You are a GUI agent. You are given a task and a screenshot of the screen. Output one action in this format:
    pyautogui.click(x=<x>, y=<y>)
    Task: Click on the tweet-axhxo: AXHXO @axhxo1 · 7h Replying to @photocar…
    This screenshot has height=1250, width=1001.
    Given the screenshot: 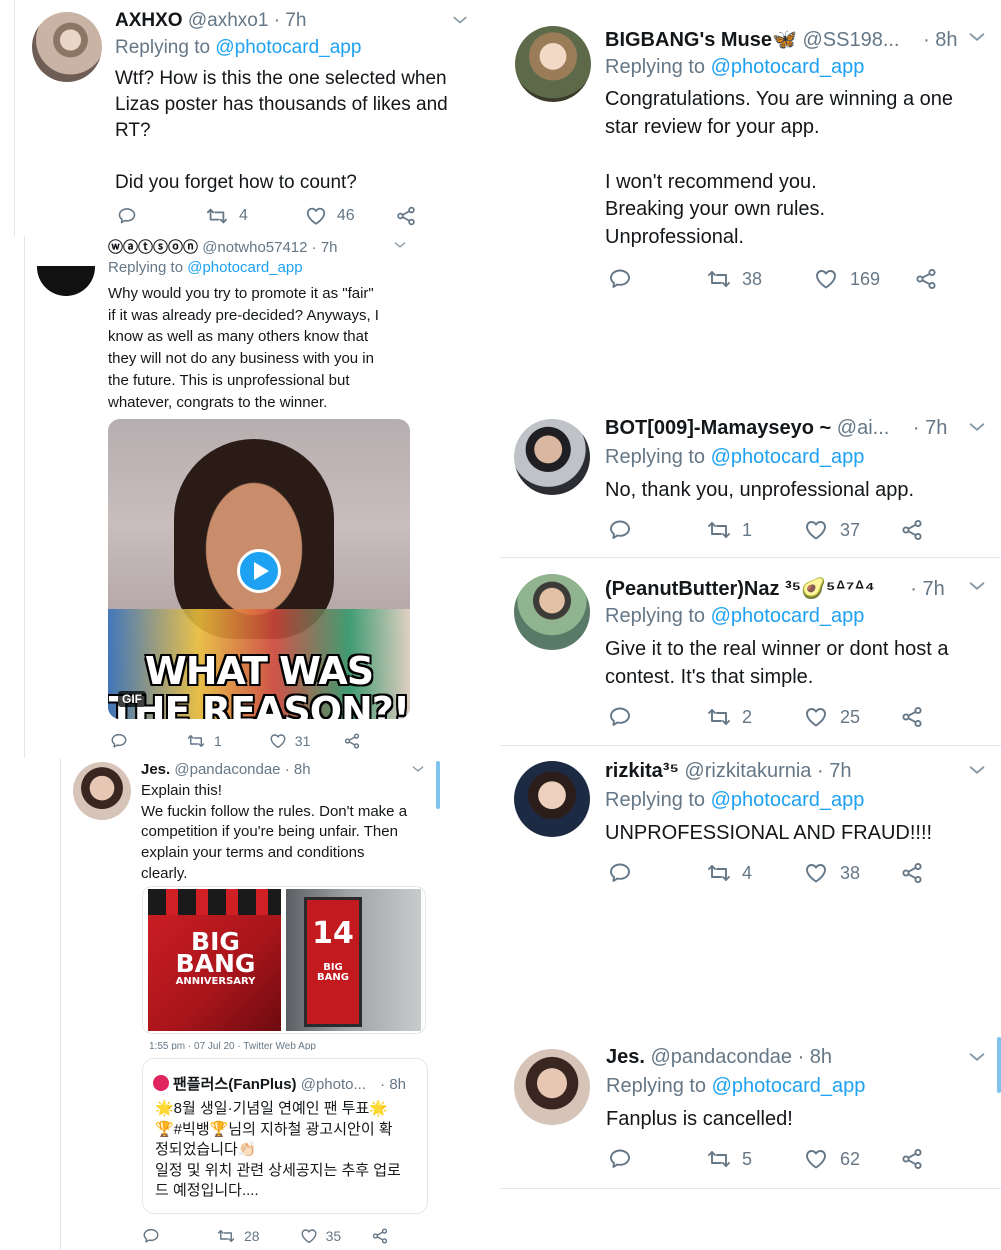 What is the action you would take?
    pyautogui.click(x=249, y=118)
    